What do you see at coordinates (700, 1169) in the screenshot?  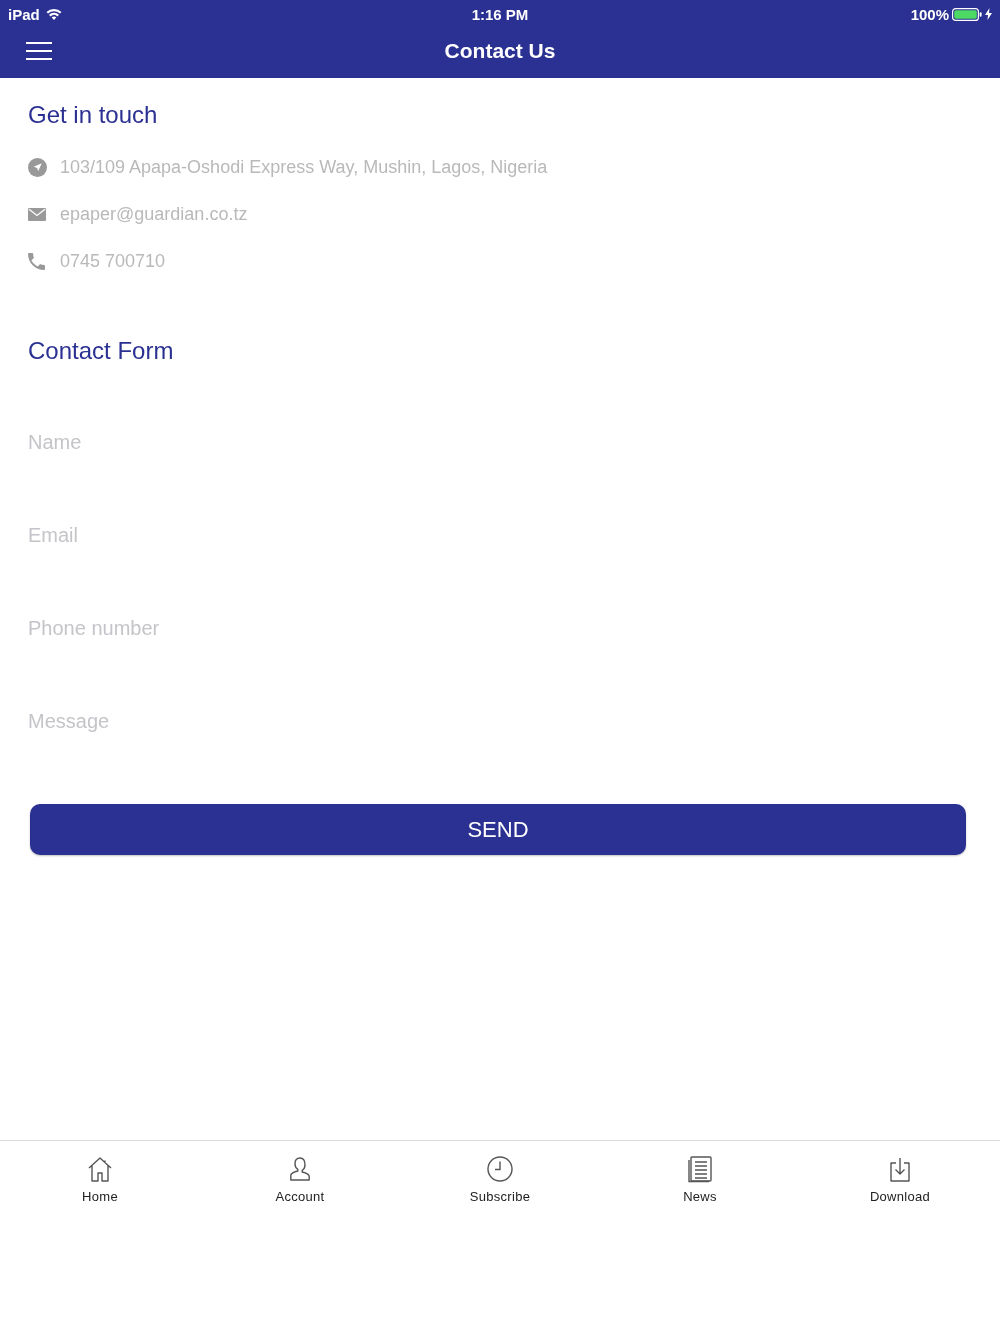 I see `newspaper-icon` at bounding box center [700, 1169].